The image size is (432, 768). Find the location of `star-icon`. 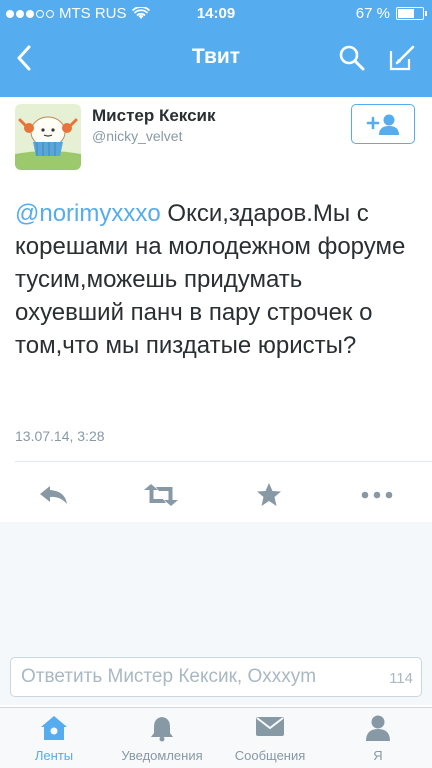

star-icon is located at coordinates (269, 494).